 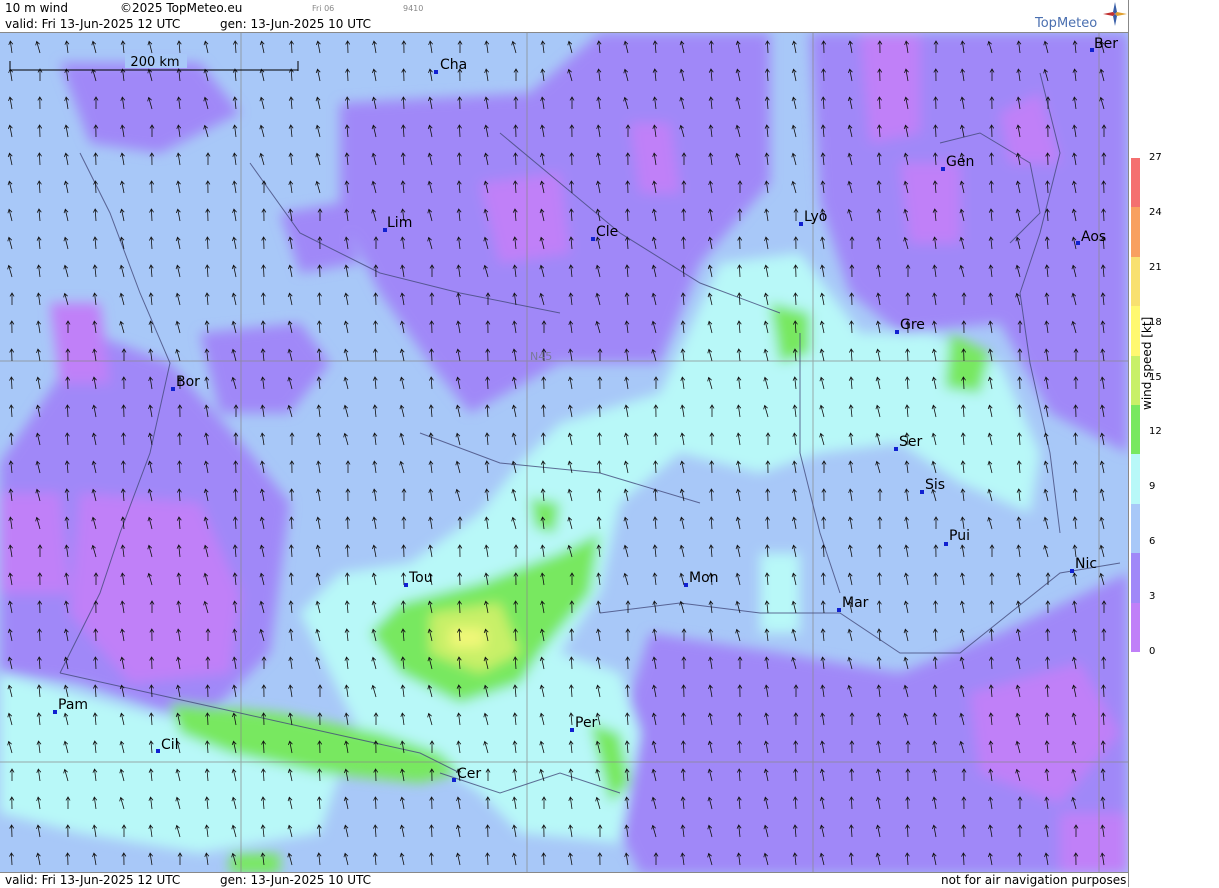 I want to click on product-title: 10 m wind, so click(x=36, y=8).